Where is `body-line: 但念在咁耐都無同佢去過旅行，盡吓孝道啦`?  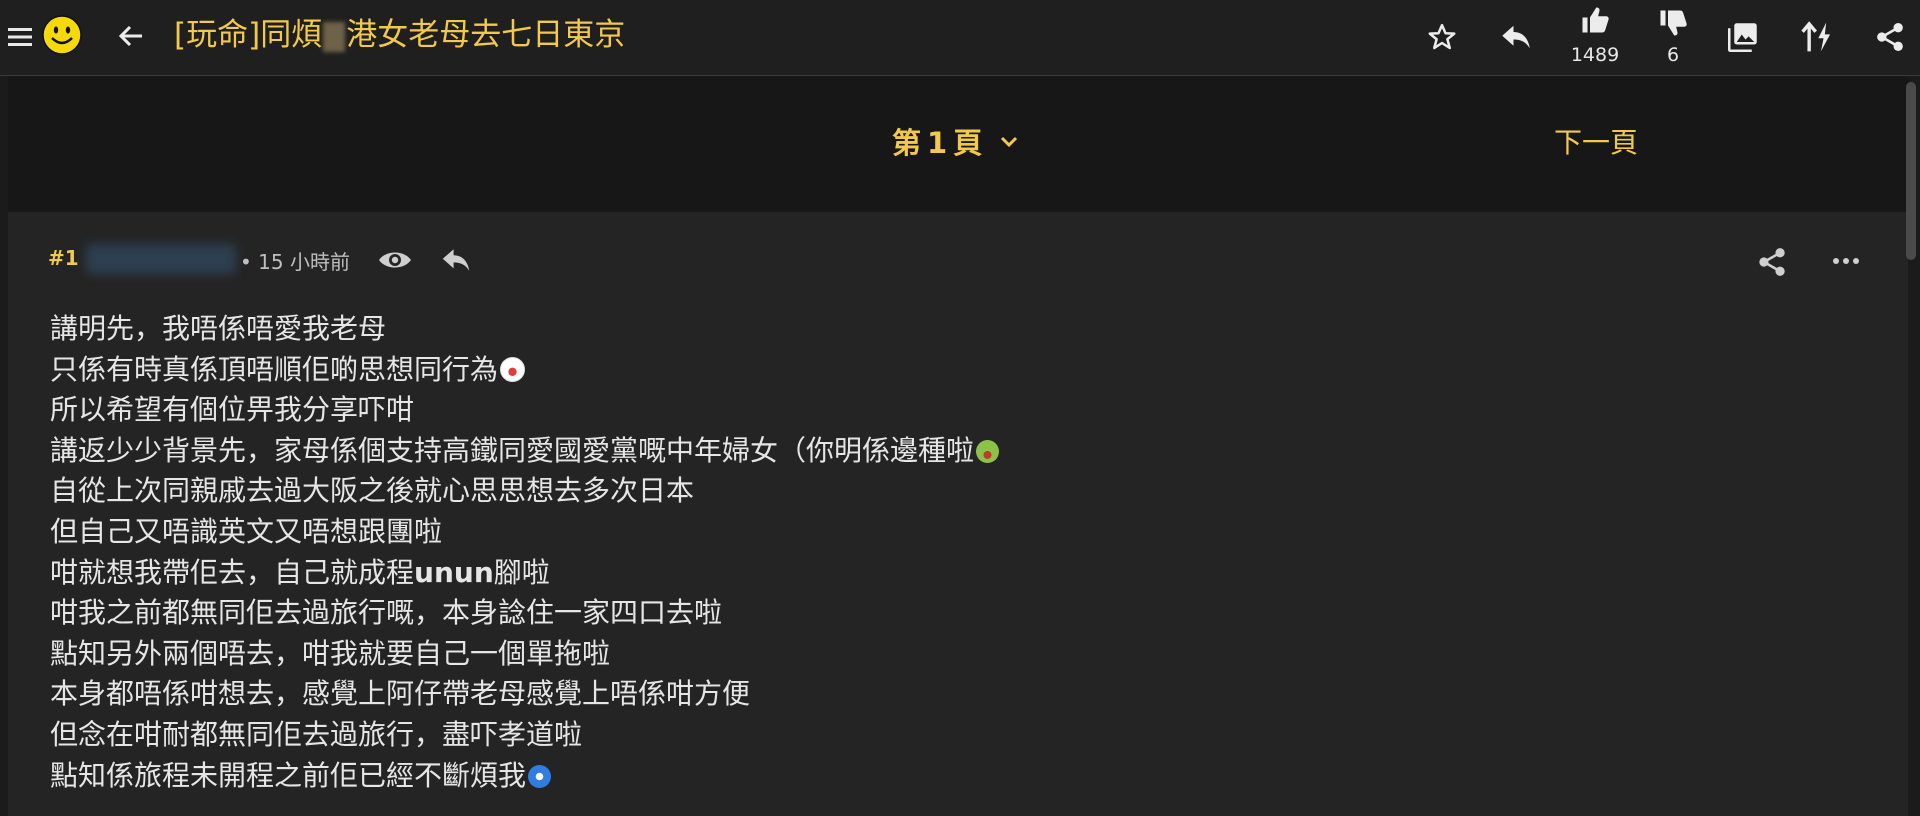 body-line: 但念在咁耐都無同佢去過旅行，盡吓孝道啦 is located at coordinates (316, 734).